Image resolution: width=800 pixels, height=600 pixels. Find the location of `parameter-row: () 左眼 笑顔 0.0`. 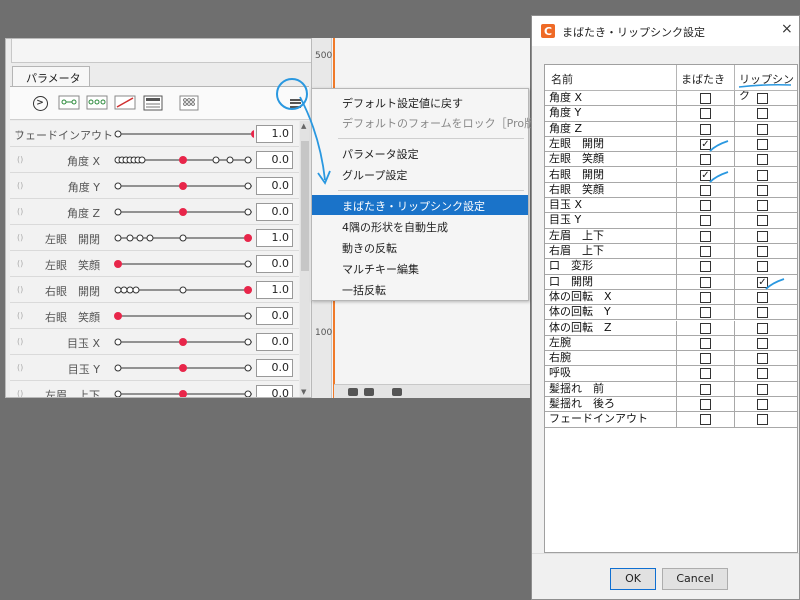

parameter-row: () 左眼 笑顔 0.0 is located at coordinates (154, 264).